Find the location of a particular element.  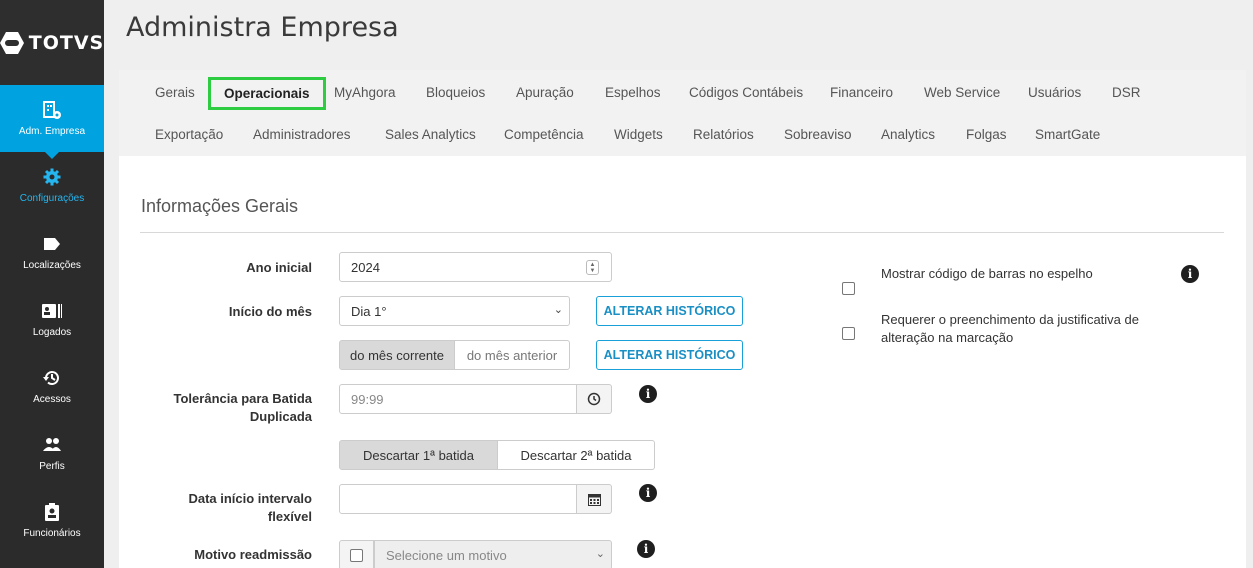

tolerancia-label-line1: Tolerância para Batida is located at coordinates (242, 398).